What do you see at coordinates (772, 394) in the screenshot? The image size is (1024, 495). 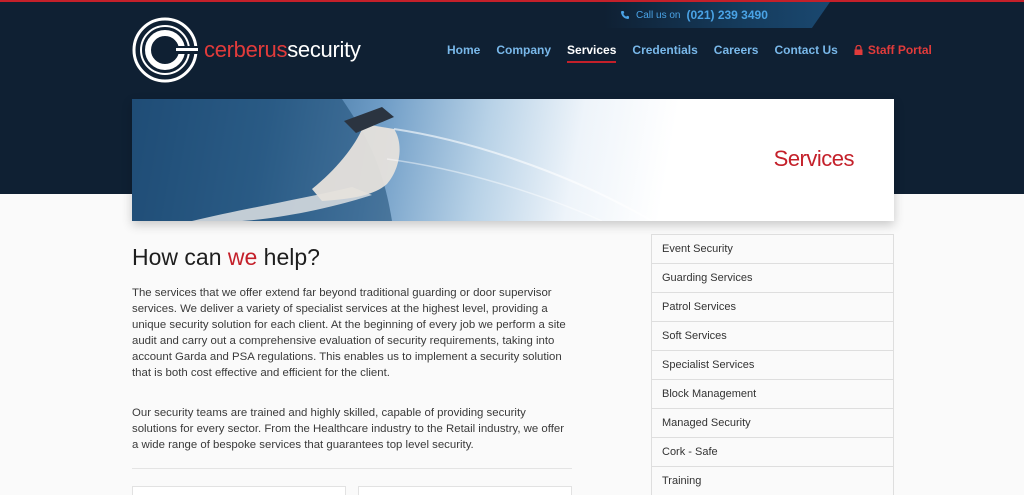 I see `sidebar-item-block-management: Block Management` at bounding box center [772, 394].